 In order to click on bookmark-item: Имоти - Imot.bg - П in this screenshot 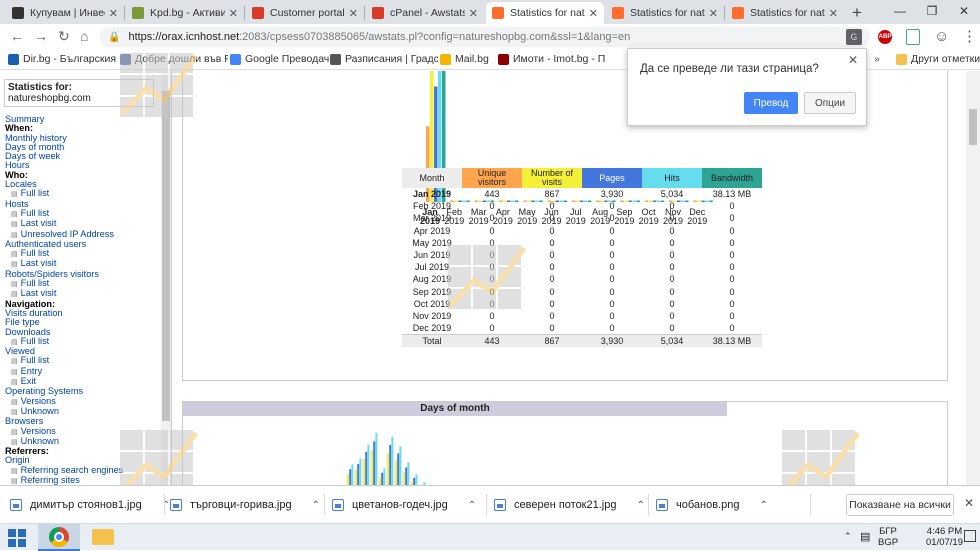, I will do `click(551, 59)`.